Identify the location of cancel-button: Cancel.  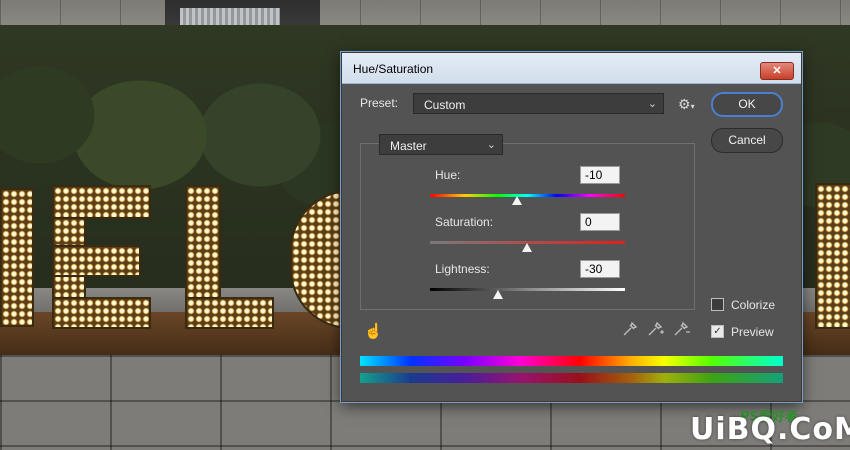
(747, 140).